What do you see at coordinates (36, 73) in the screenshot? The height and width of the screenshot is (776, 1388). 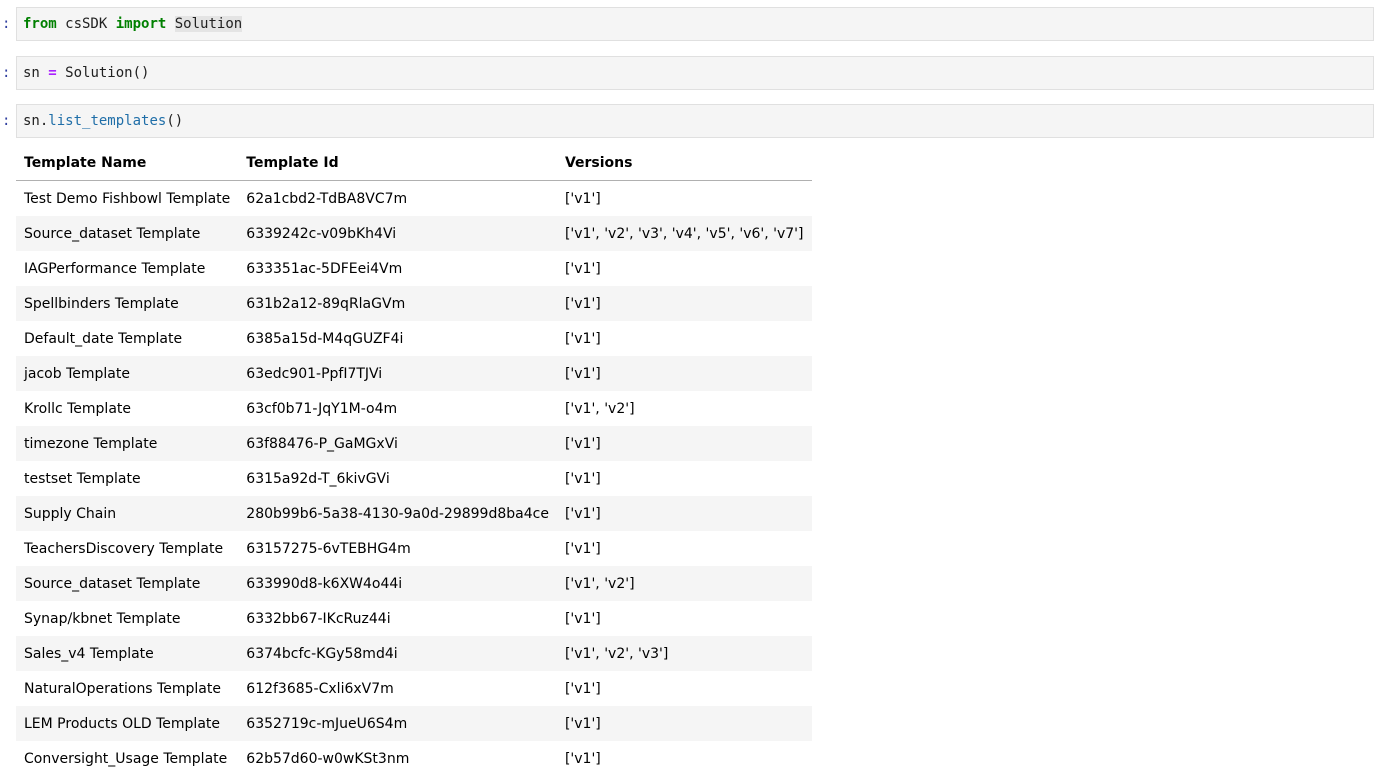 I see `variable-name: sn` at bounding box center [36, 73].